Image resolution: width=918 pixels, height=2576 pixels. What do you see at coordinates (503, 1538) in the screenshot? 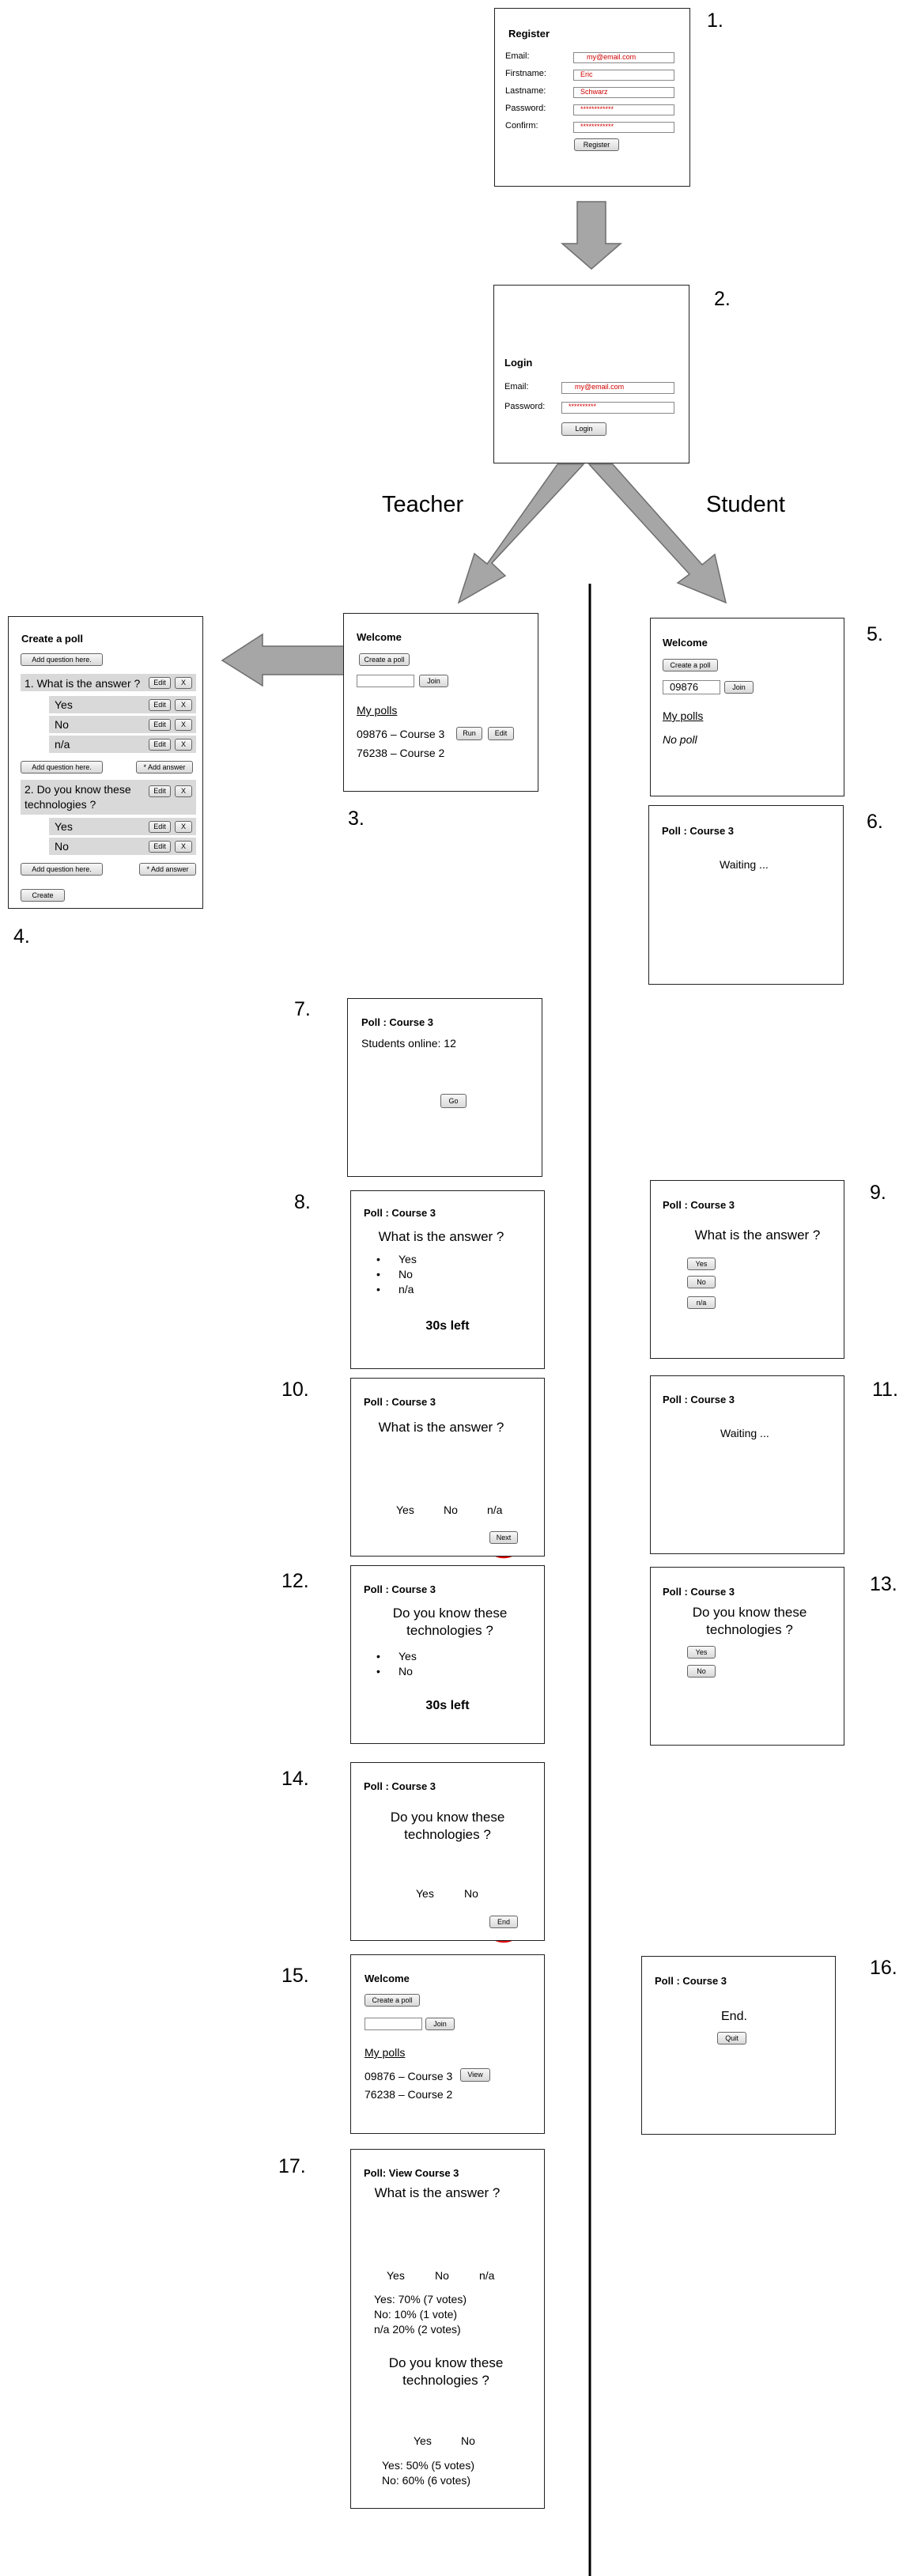
I see `next-button: Next` at bounding box center [503, 1538].